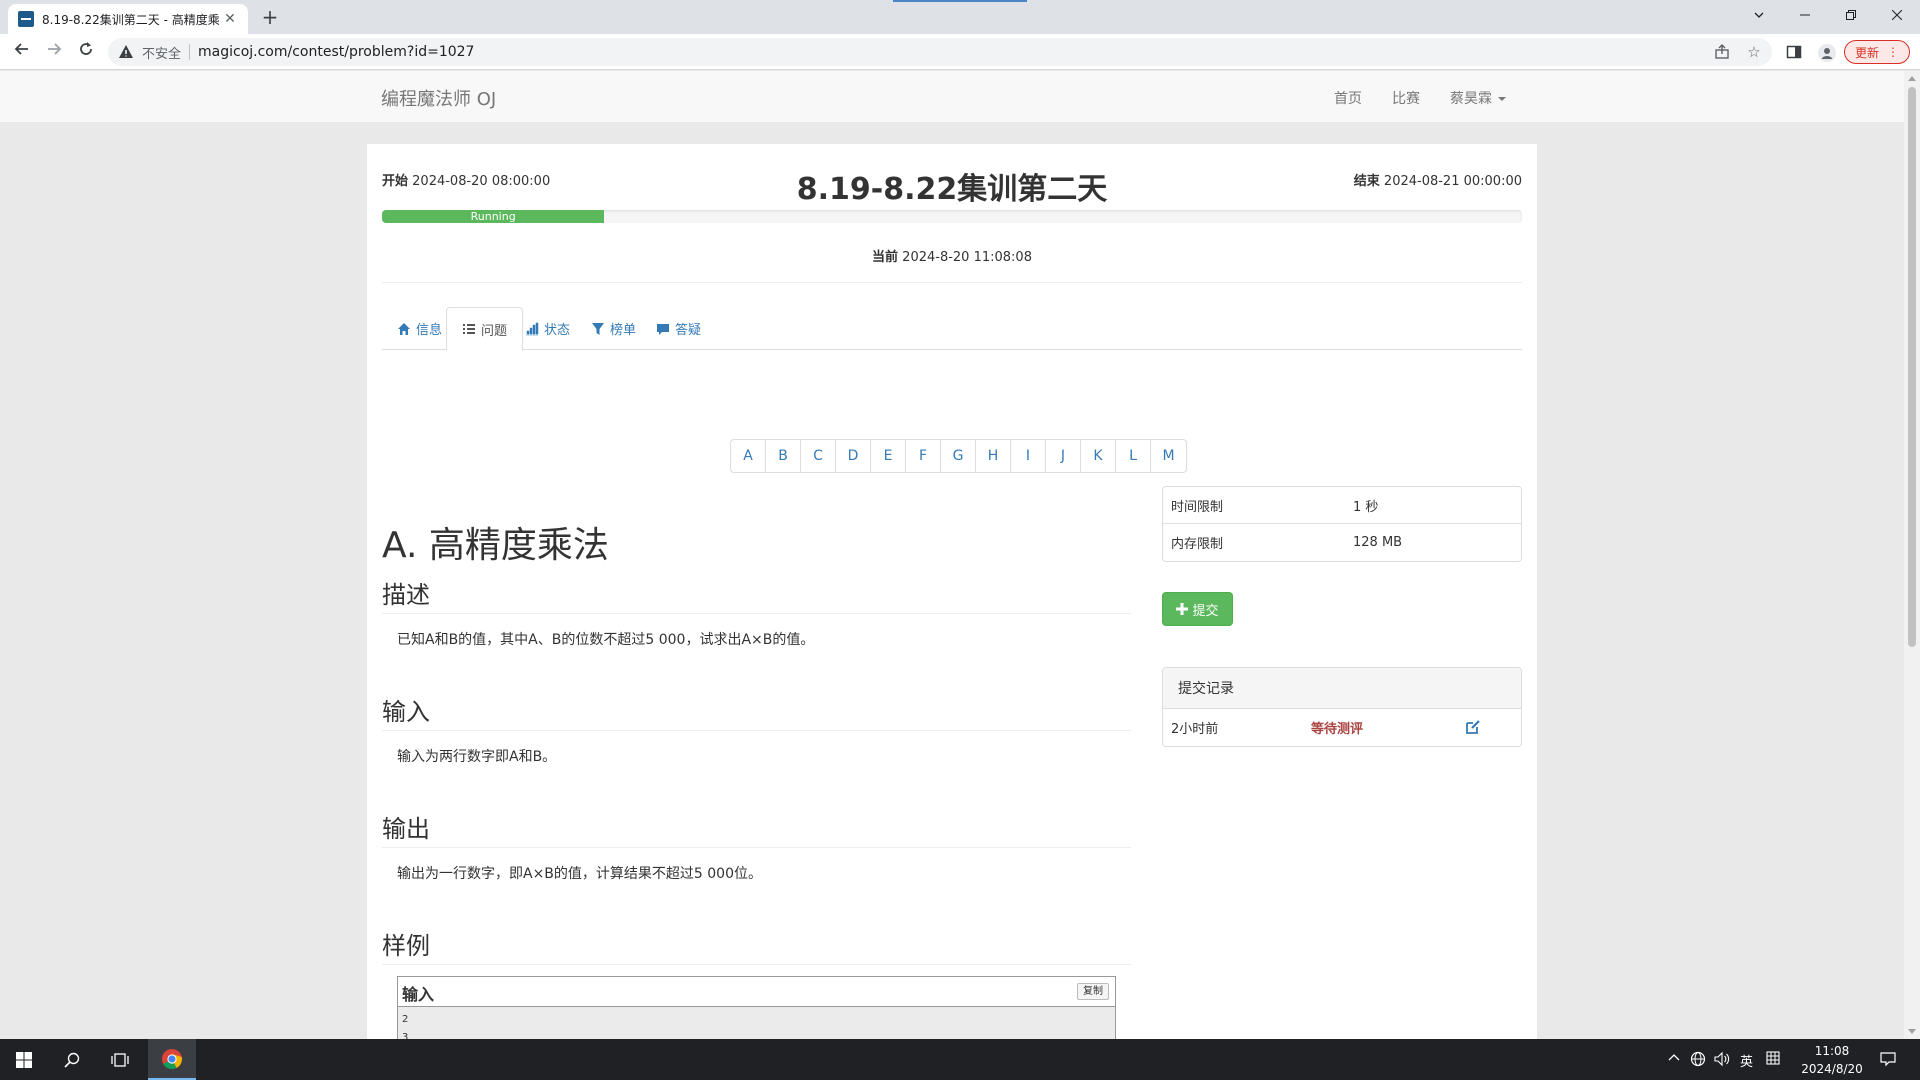 The image size is (1920, 1080). What do you see at coordinates (960, 17) in the screenshot?
I see `browser-tabstrip: 8.19-8.22集训第二天 - 高精度乘 ✕ +` at bounding box center [960, 17].